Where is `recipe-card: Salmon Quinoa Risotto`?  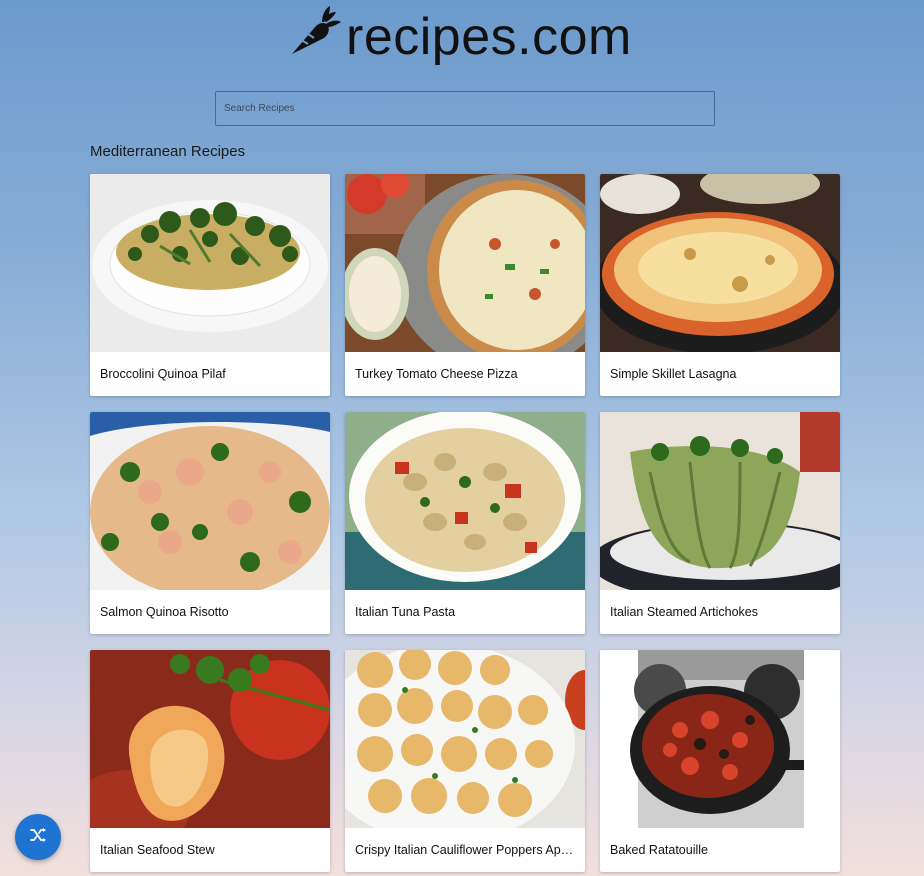
recipe-card: Salmon Quinoa Risotto is located at coordinates (210, 523).